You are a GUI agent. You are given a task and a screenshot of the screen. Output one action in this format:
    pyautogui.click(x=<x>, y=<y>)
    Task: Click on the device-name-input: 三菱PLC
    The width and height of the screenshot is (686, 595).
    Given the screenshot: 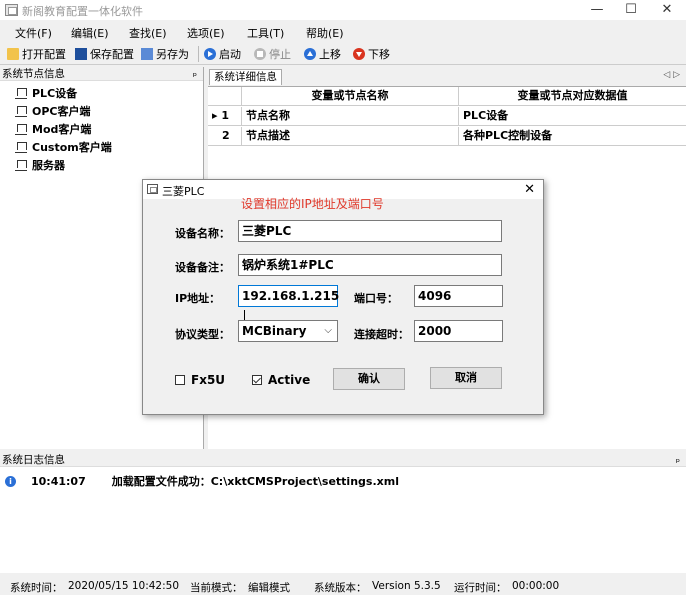 What is the action you would take?
    pyautogui.click(x=370, y=231)
    